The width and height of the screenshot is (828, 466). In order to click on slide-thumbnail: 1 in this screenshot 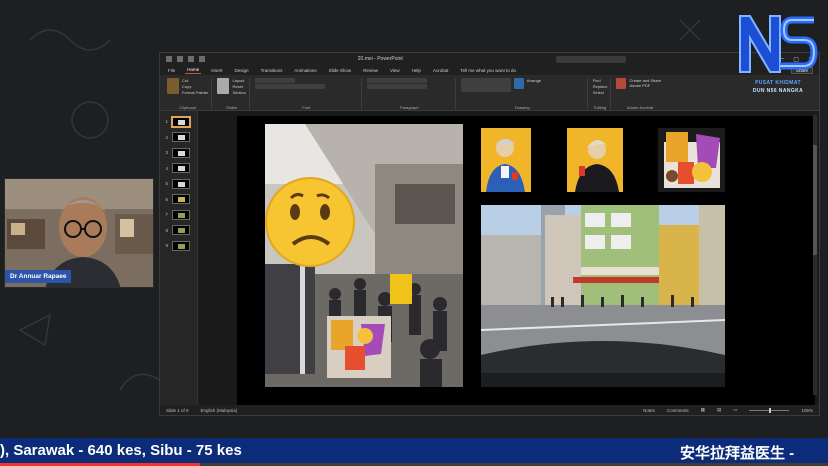, I will do `click(178, 122)`.